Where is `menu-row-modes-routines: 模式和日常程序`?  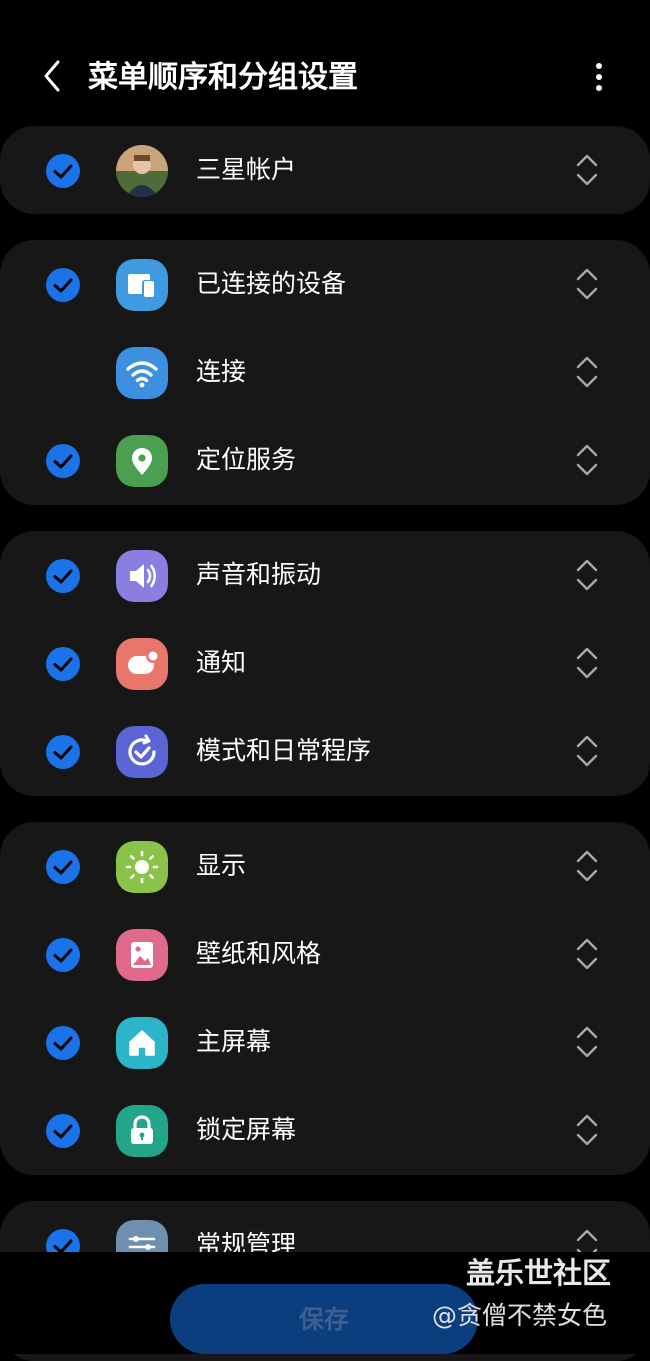
menu-row-modes-routines: 模式和日常程序 is located at coordinates (325, 751).